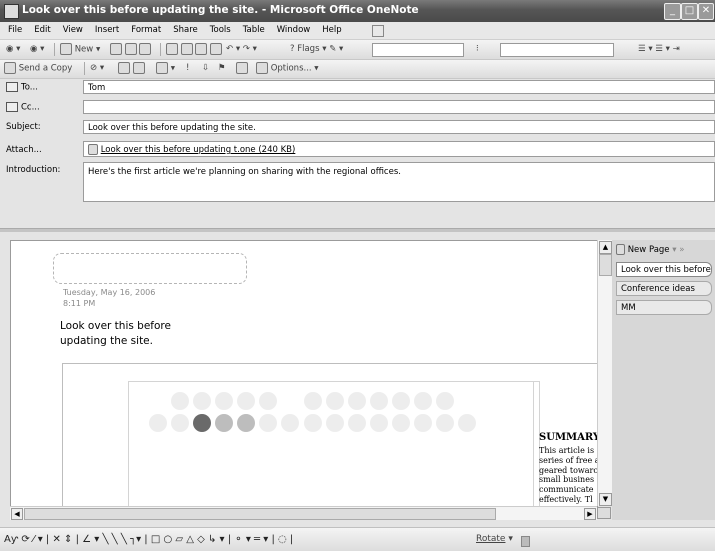 Image resolution: width=715 pixels, height=551 pixels. Describe the element at coordinates (525, 541) in the screenshot. I see `toolbar-grip-icon` at that location.